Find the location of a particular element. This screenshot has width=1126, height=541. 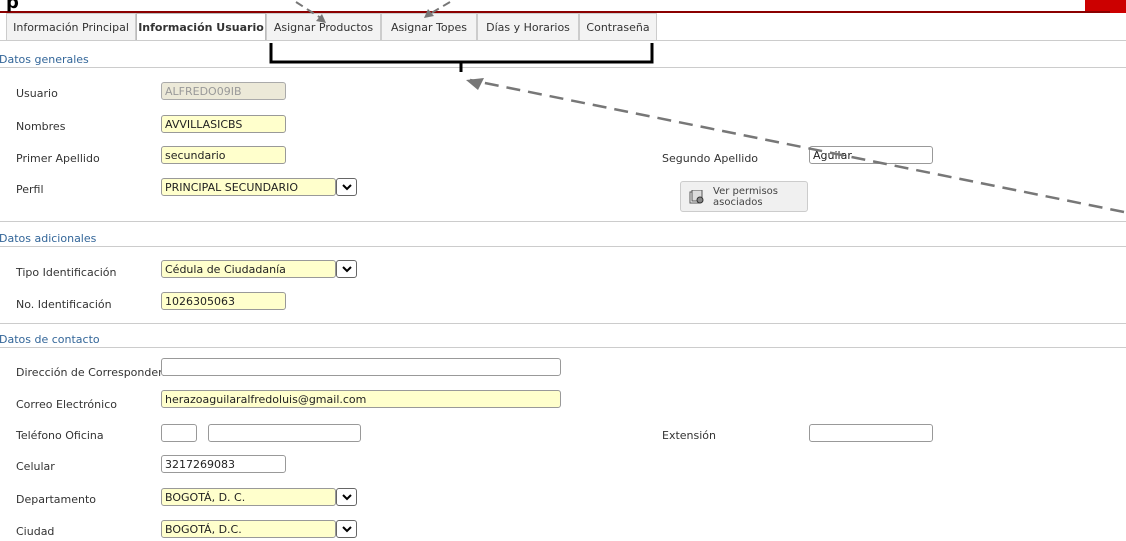

tipo-identificacion-select: Cédula de Ciudadanía is located at coordinates (259, 269).